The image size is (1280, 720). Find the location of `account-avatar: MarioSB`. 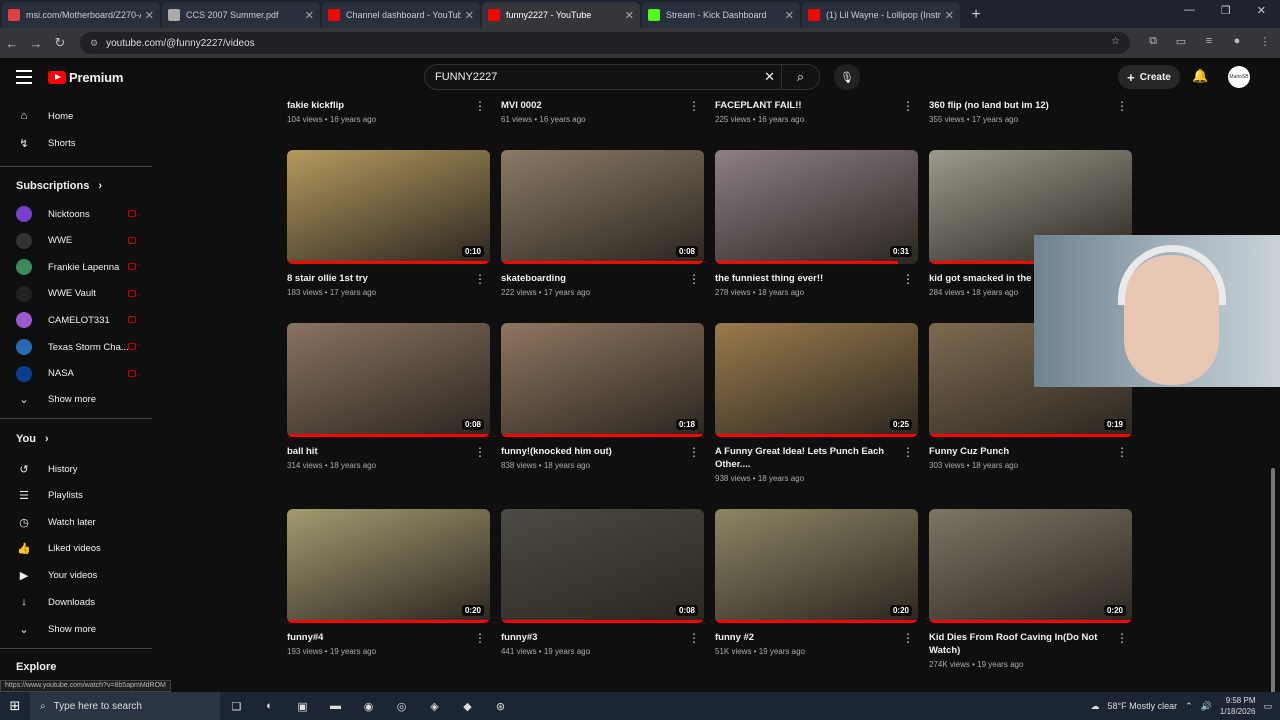

account-avatar: MarioSB is located at coordinates (1239, 77).